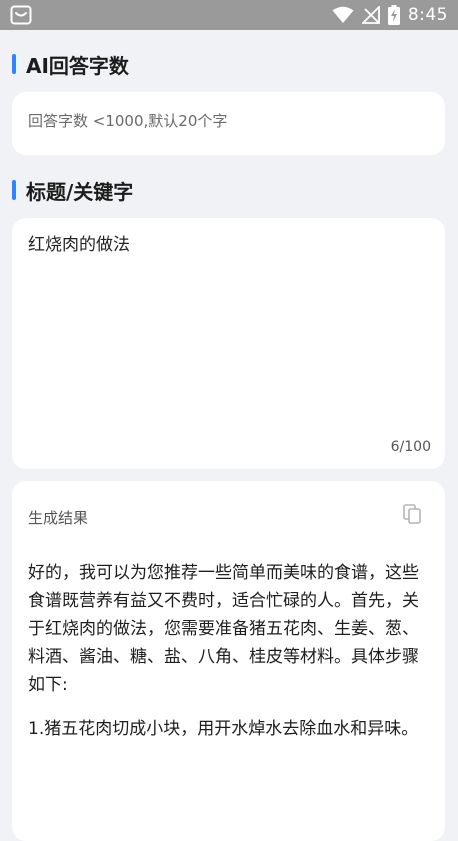 Image resolution: width=458 pixels, height=841 pixels. I want to click on ai-word-count-card, so click(228, 123).